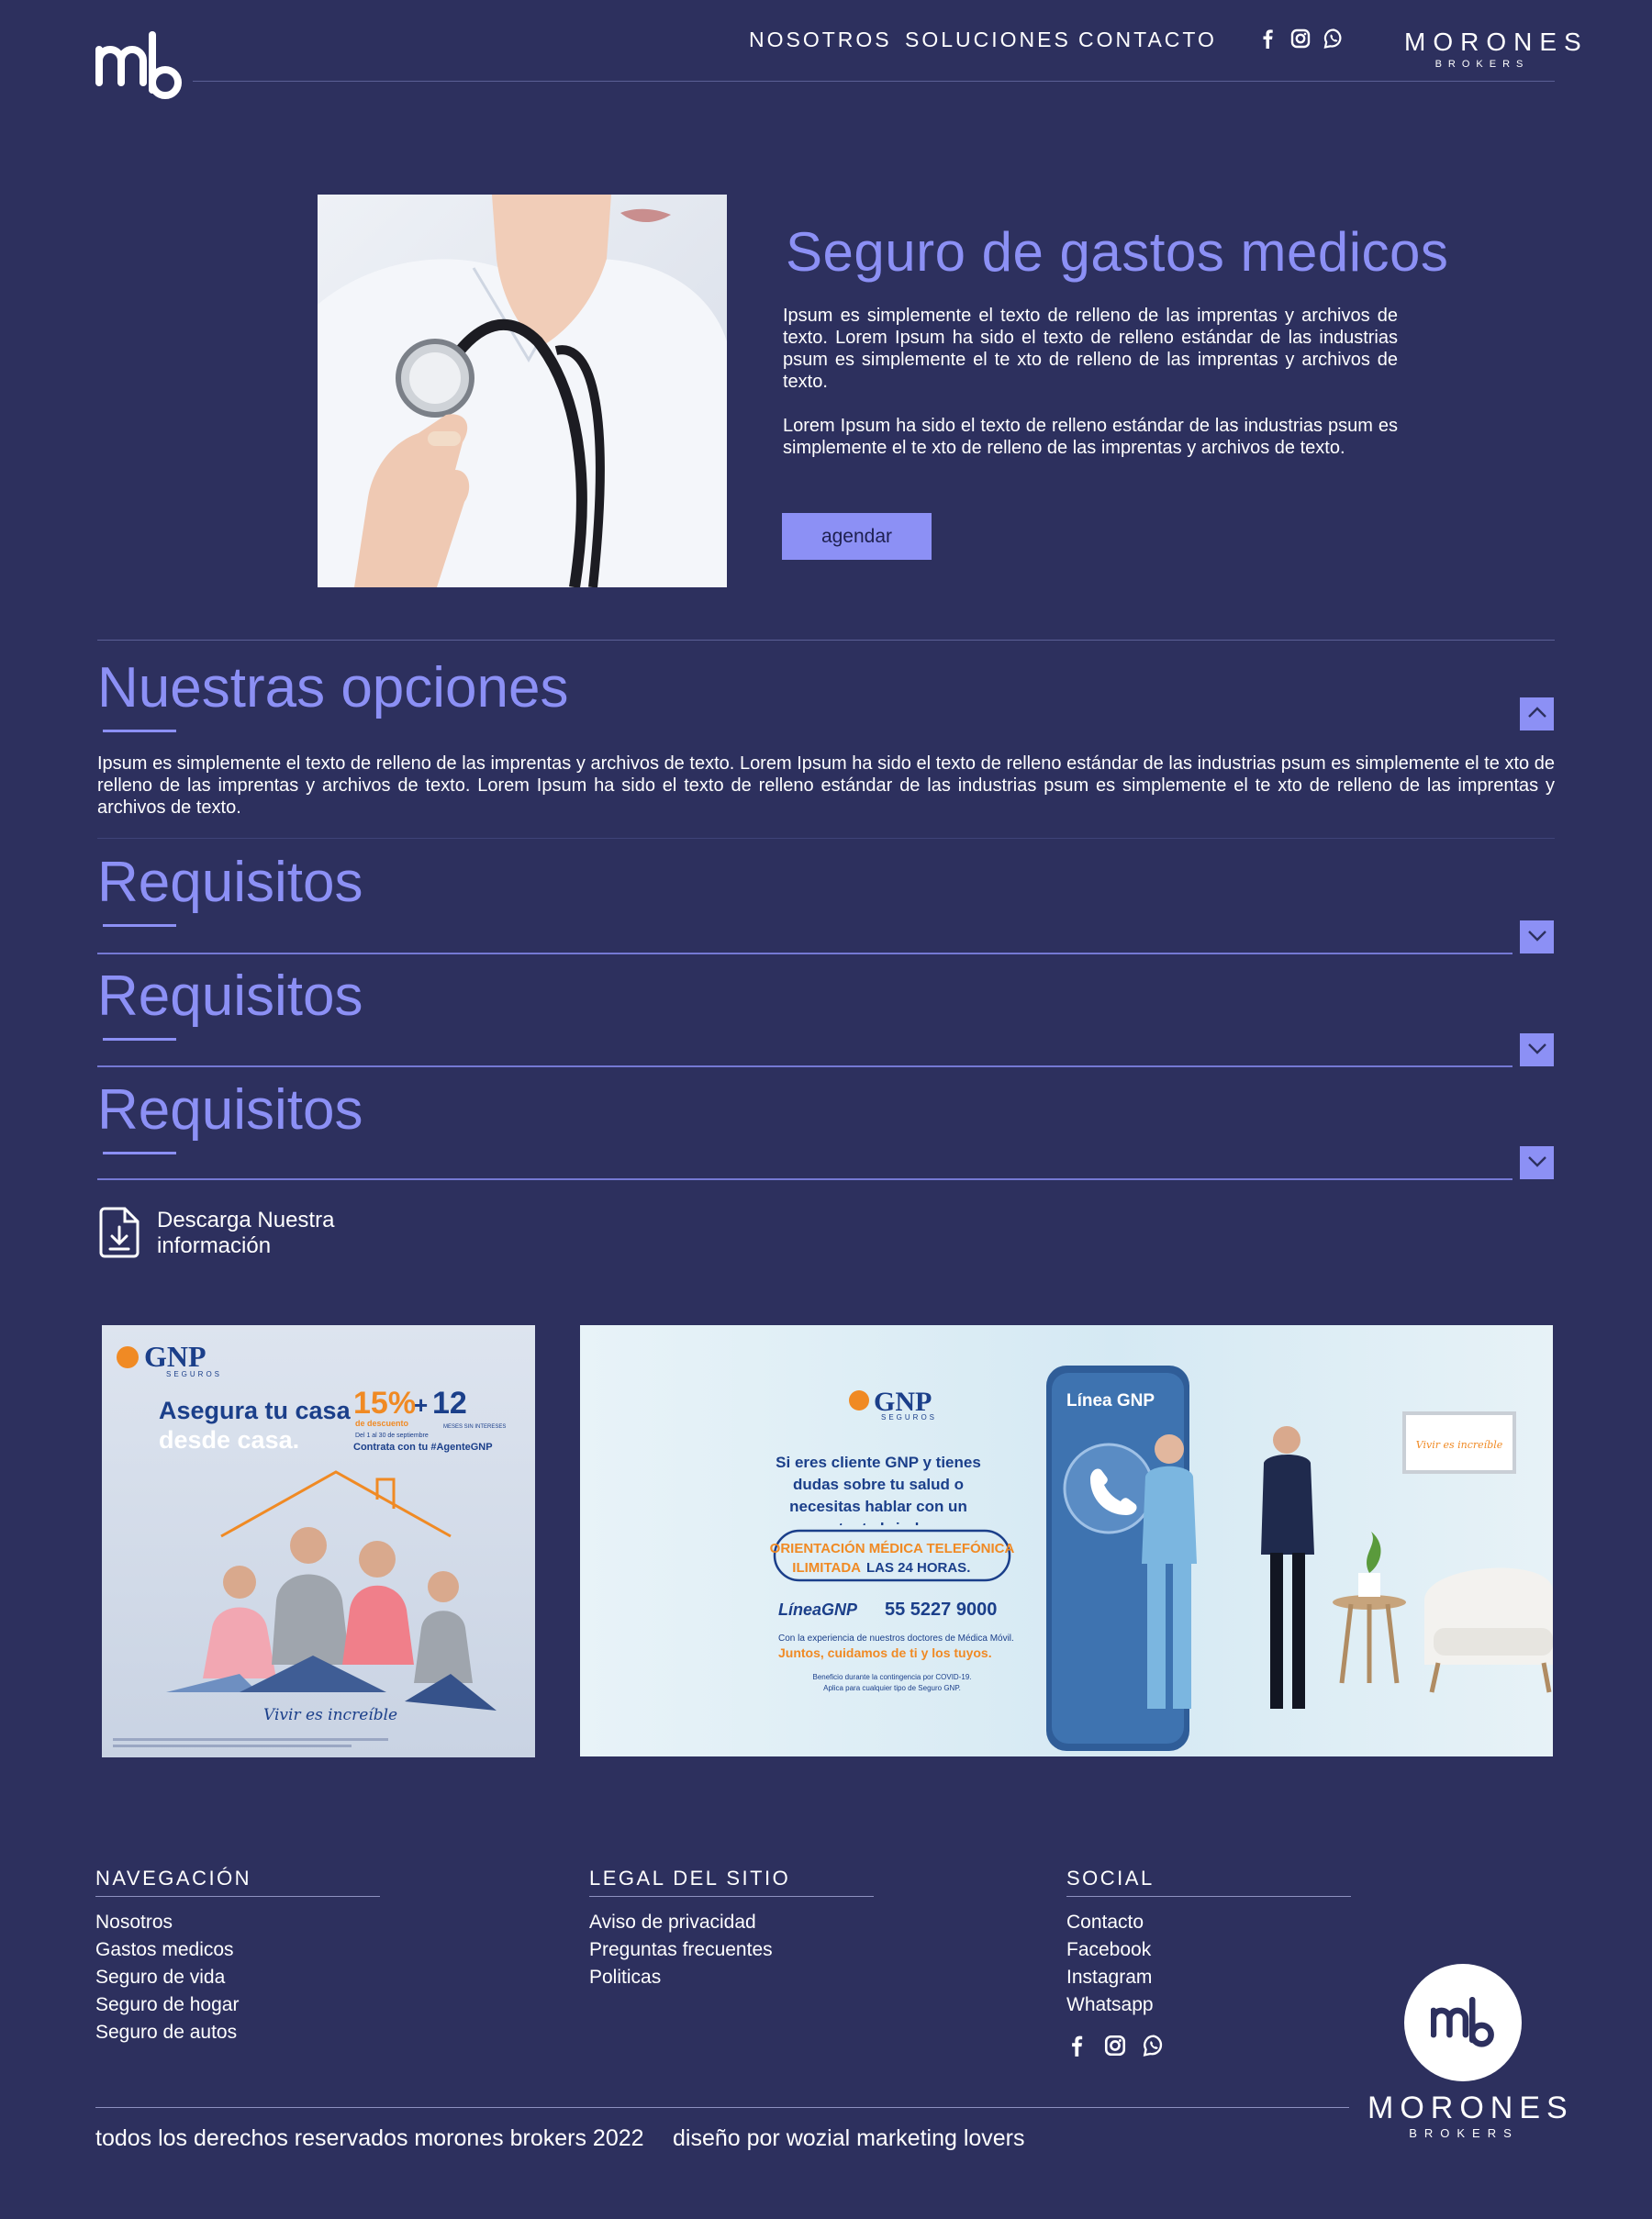 This screenshot has width=1652, height=2219. I want to click on banner-months: 12, so click(450, 1403).